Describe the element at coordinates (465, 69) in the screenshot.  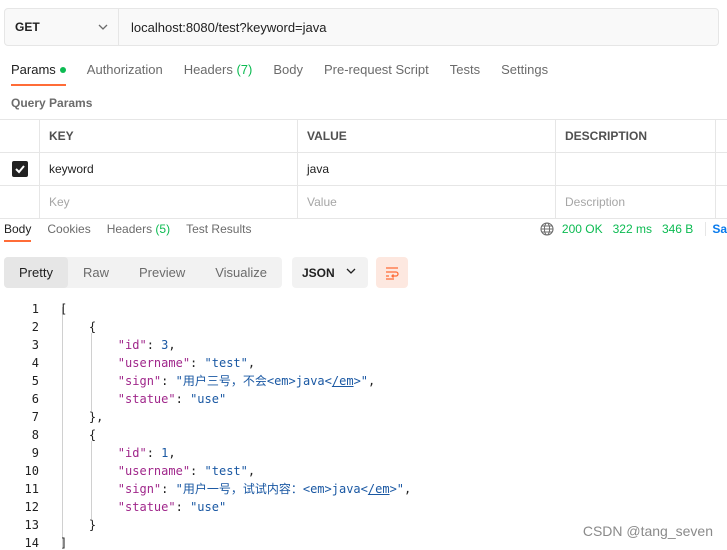
I see `tab-tests-label: Tests` at that location.